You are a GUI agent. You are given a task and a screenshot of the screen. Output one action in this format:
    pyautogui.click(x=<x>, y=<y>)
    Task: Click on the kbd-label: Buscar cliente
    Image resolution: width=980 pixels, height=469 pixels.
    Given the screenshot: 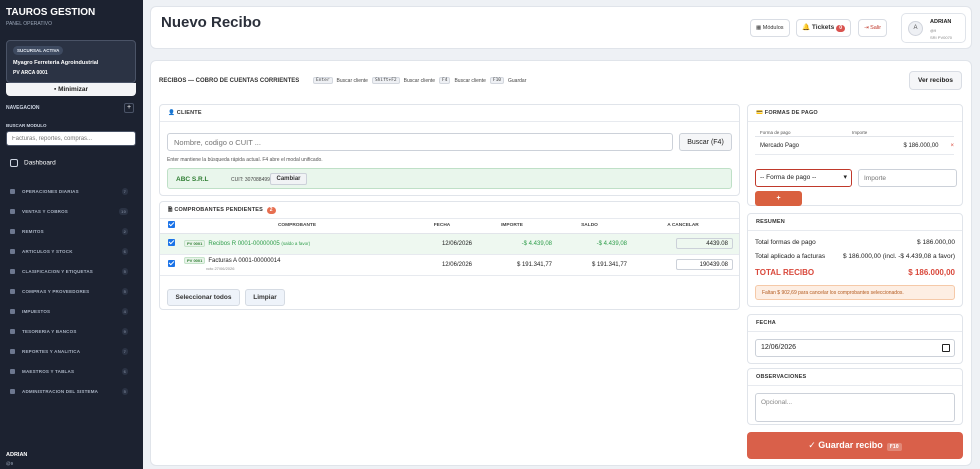 What is the action you would take?
    pyautogui.click(x=470, y=80)
    